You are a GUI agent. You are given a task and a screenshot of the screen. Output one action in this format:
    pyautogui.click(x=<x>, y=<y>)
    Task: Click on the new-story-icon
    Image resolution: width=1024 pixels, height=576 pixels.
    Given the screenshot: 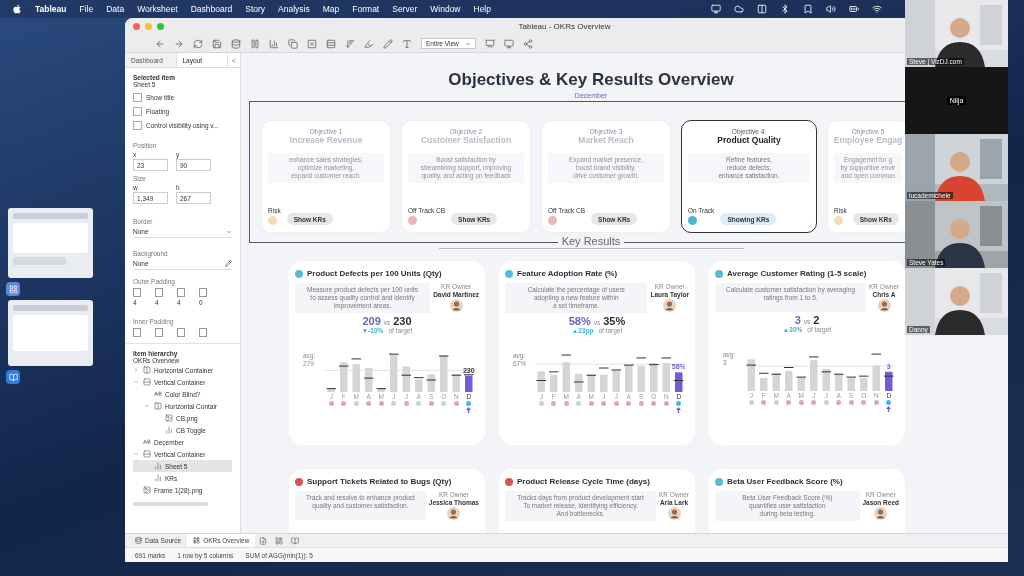 What is the action you would take?
    pyautogui.click(x=295, y=540)
    